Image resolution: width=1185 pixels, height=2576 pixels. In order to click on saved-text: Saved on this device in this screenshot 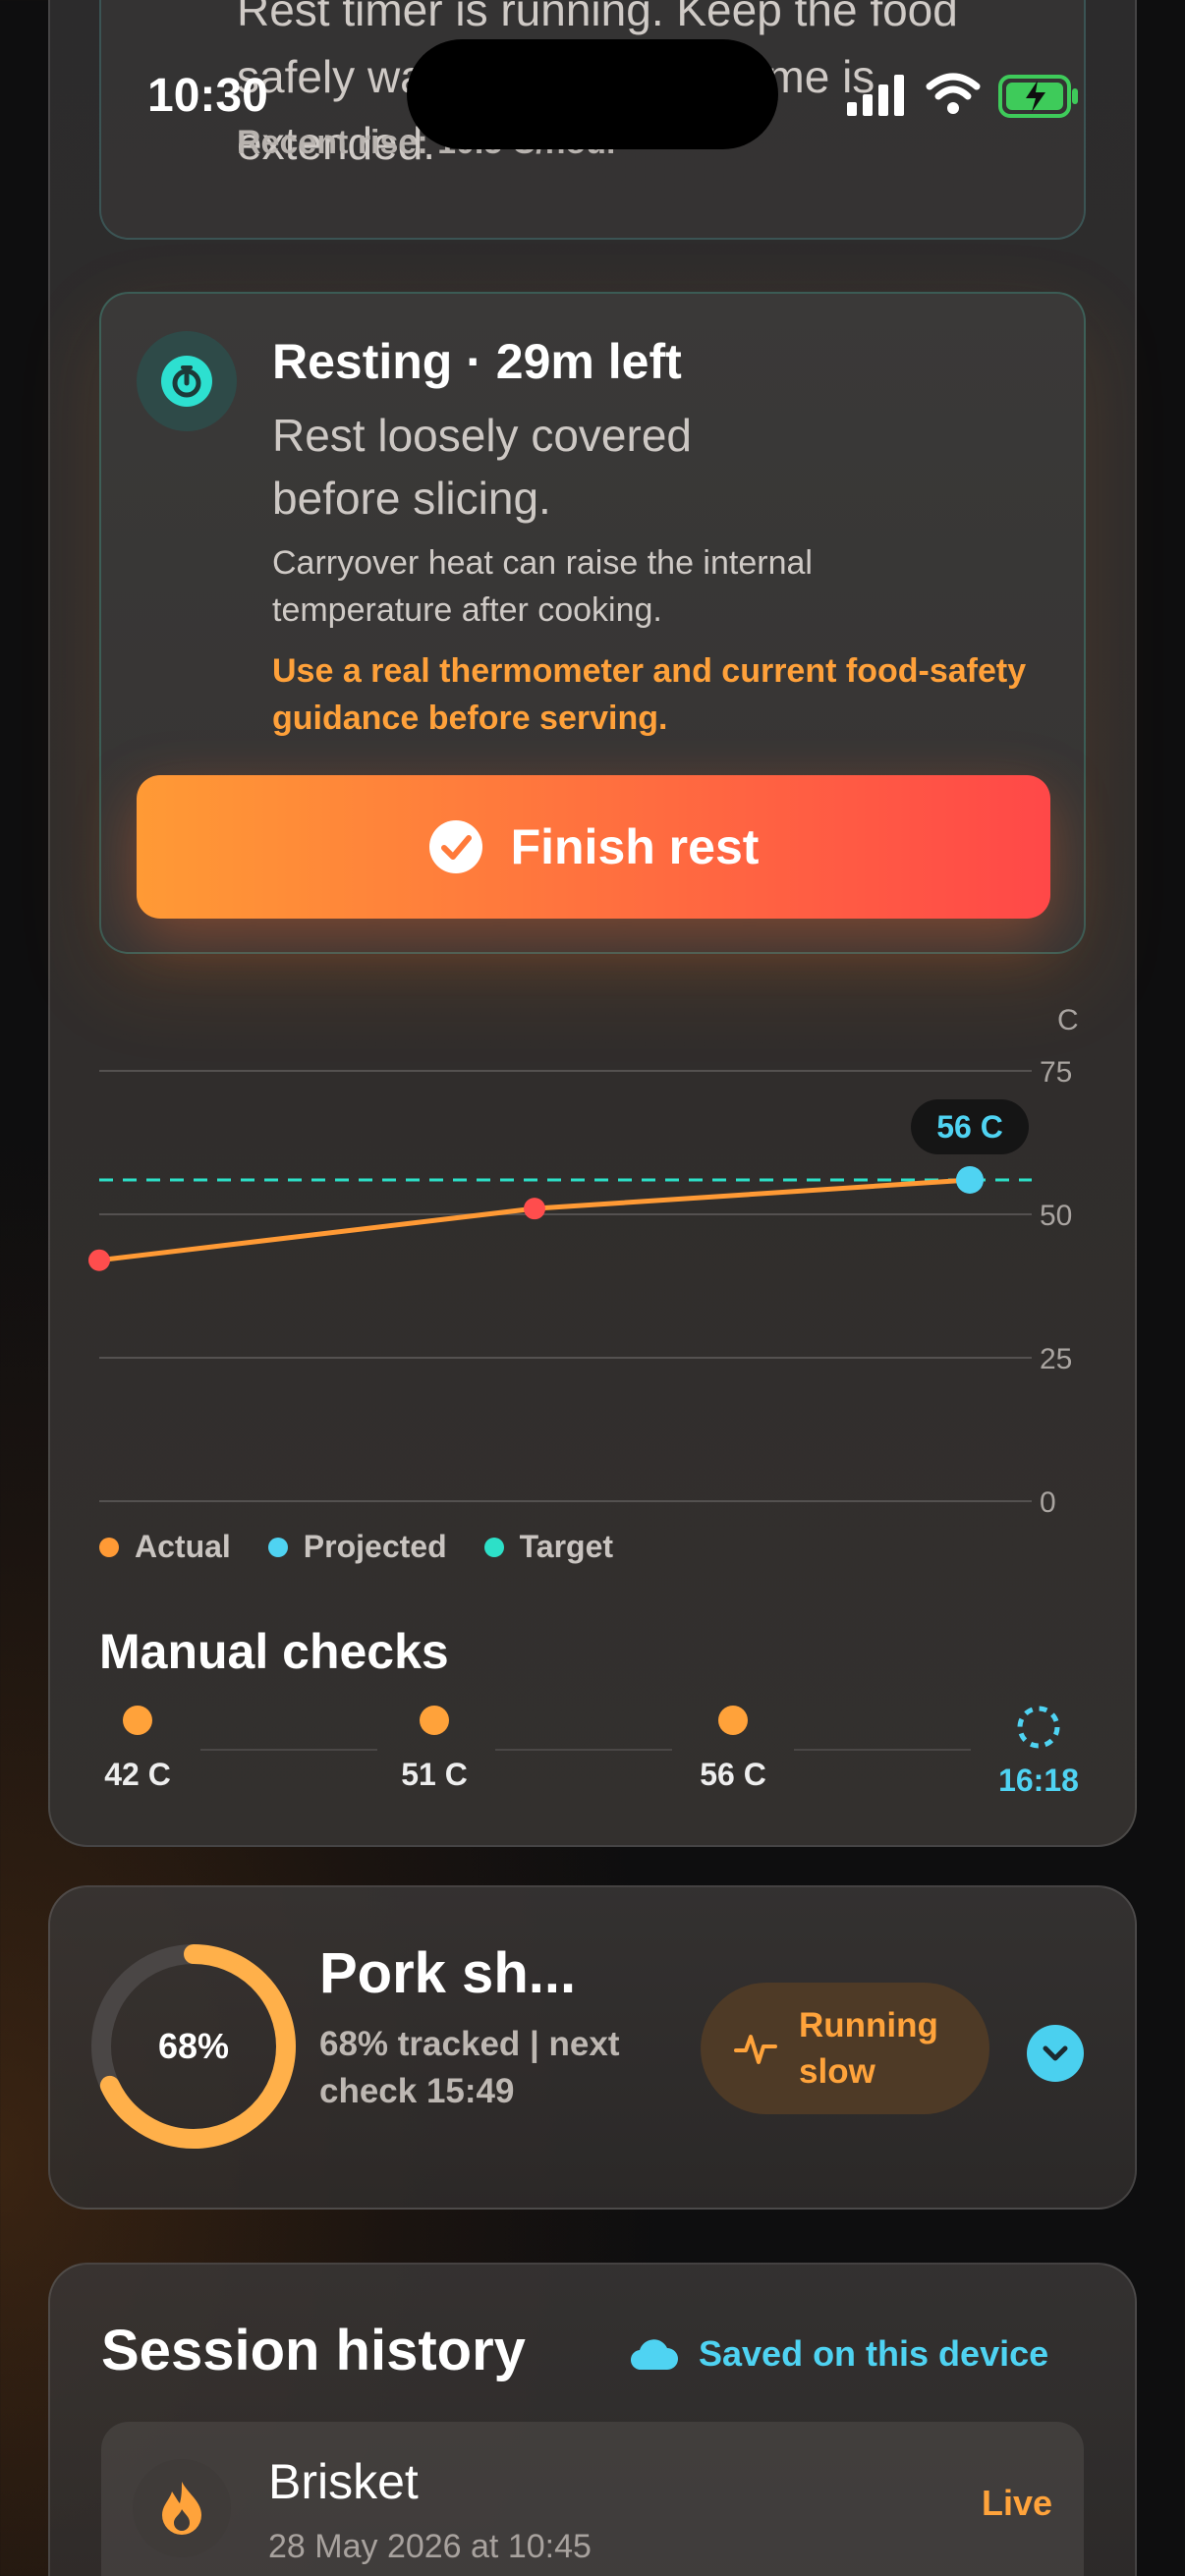, I will do `click(874, 2353)`.